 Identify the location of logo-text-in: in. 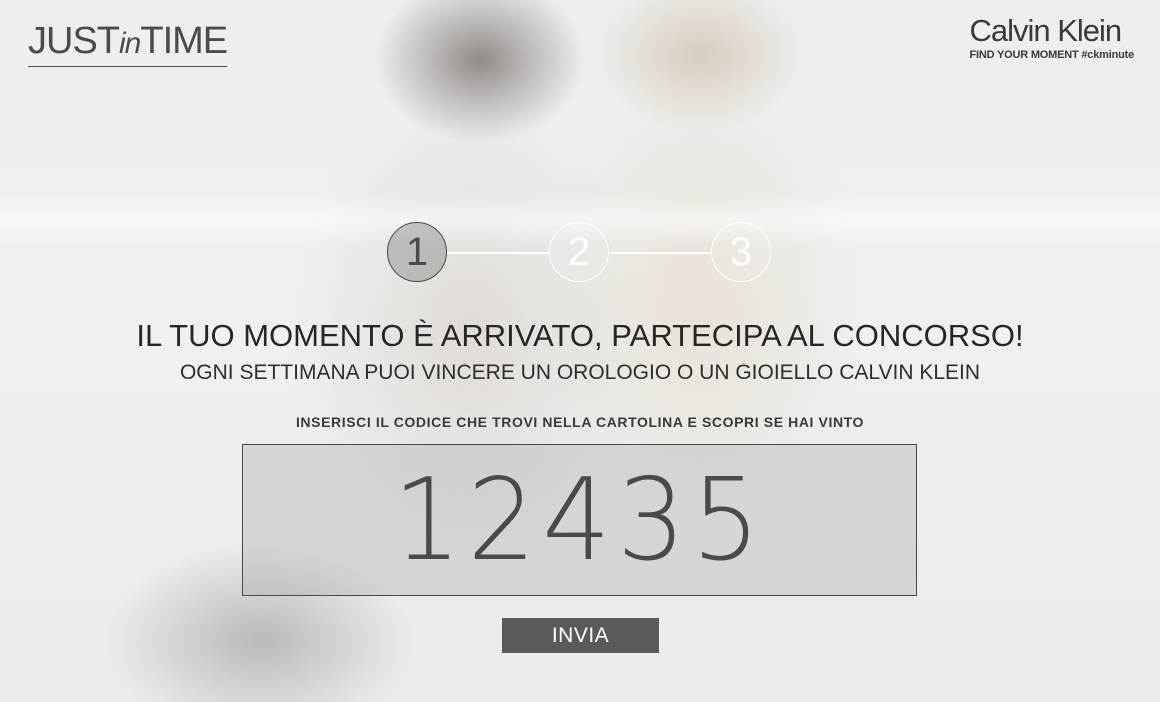
(130, 43).